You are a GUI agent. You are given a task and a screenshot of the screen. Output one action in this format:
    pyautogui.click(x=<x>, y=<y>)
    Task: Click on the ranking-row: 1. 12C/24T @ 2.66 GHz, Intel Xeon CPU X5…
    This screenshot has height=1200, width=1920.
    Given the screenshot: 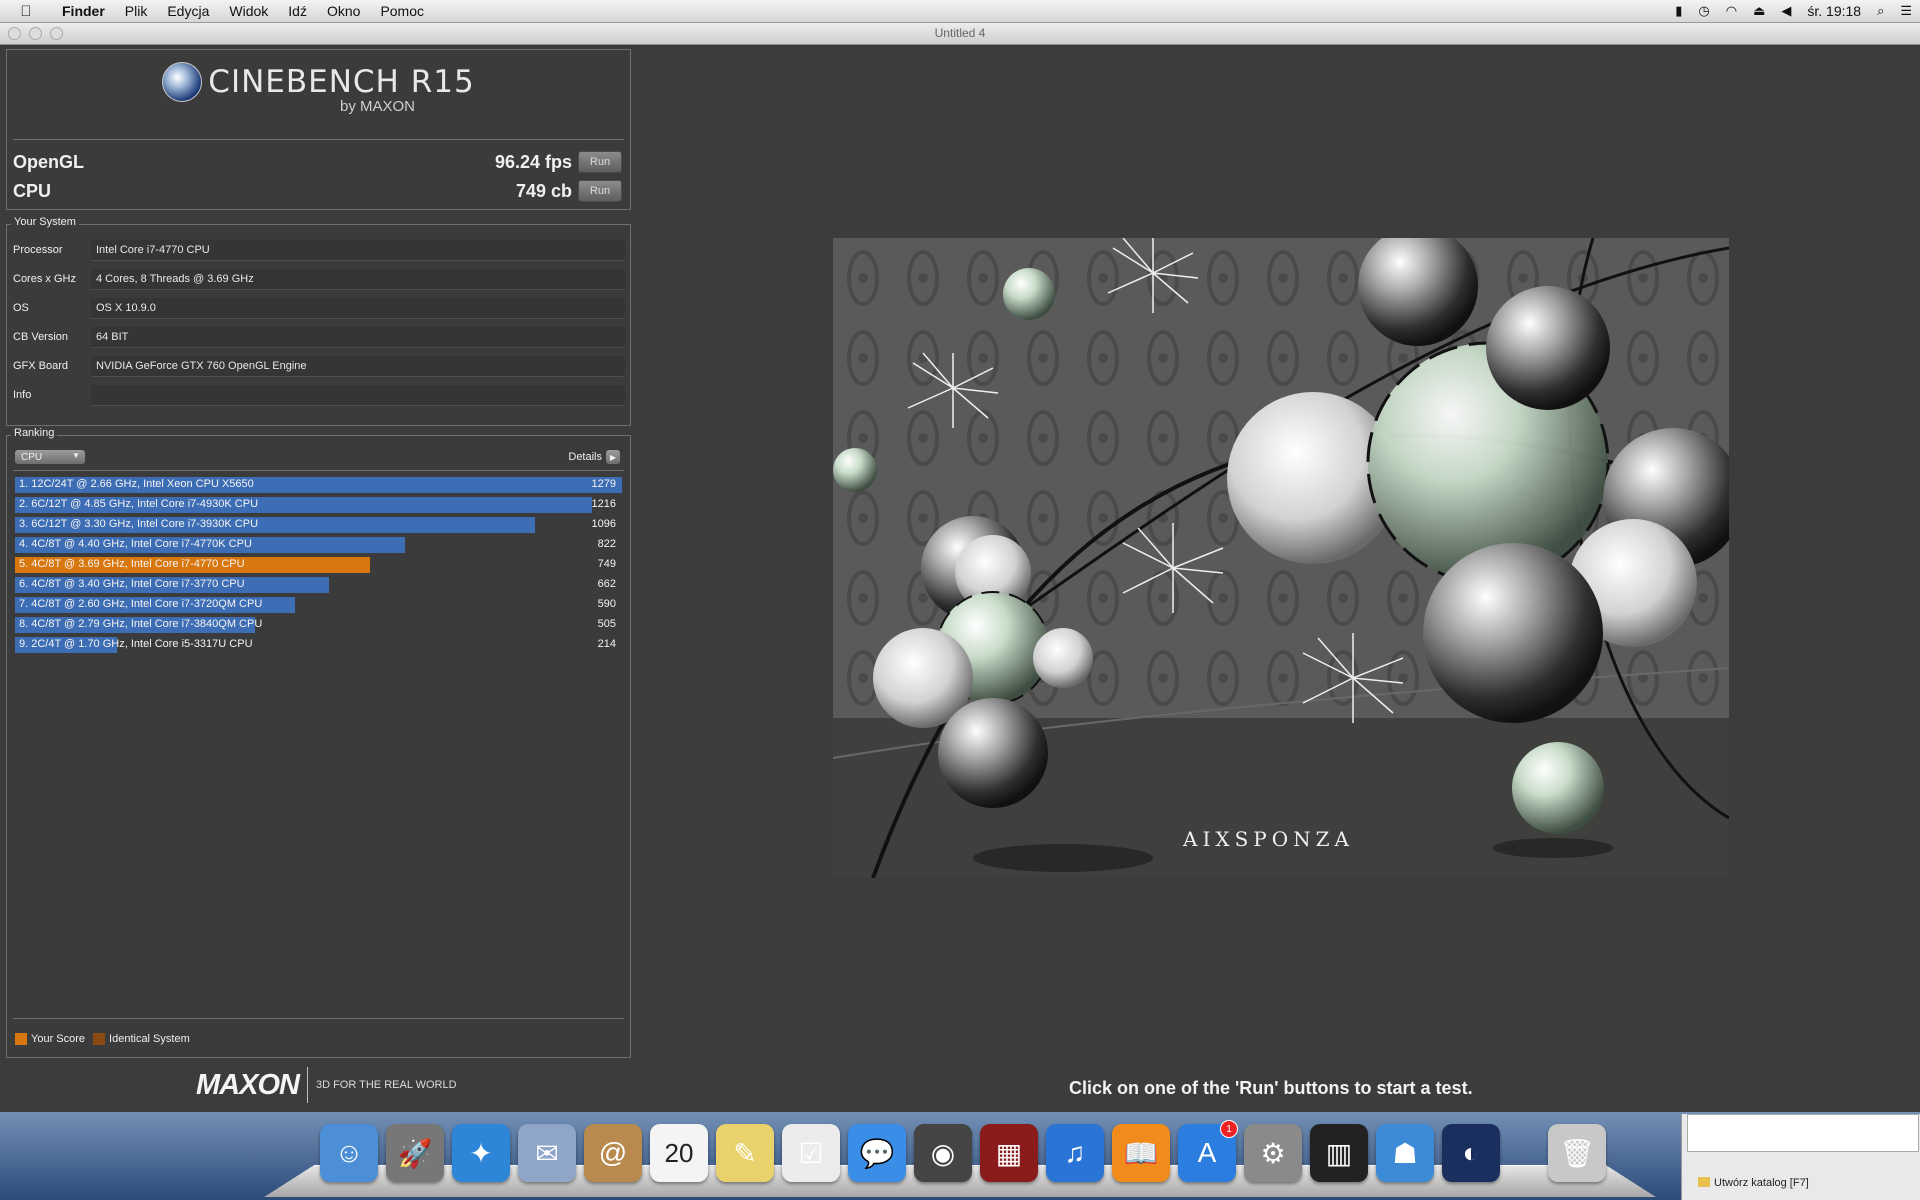 What is the action you would take?
    pyautogui.click(x=318, y=485)
    